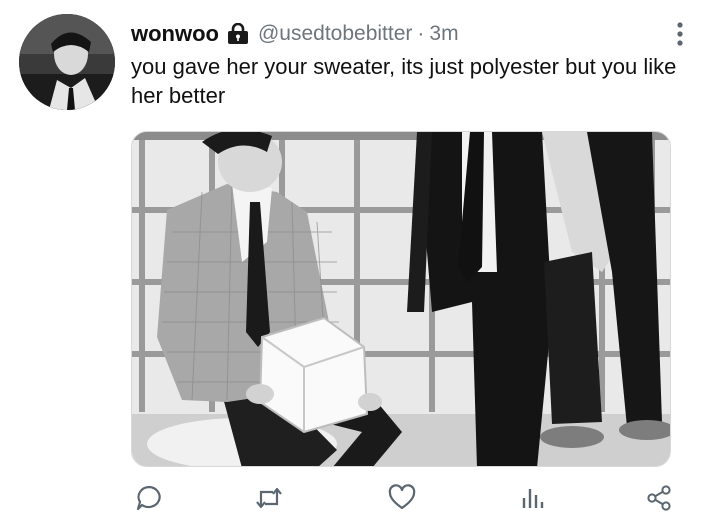  I want to click on avatar, so click(67, 62).